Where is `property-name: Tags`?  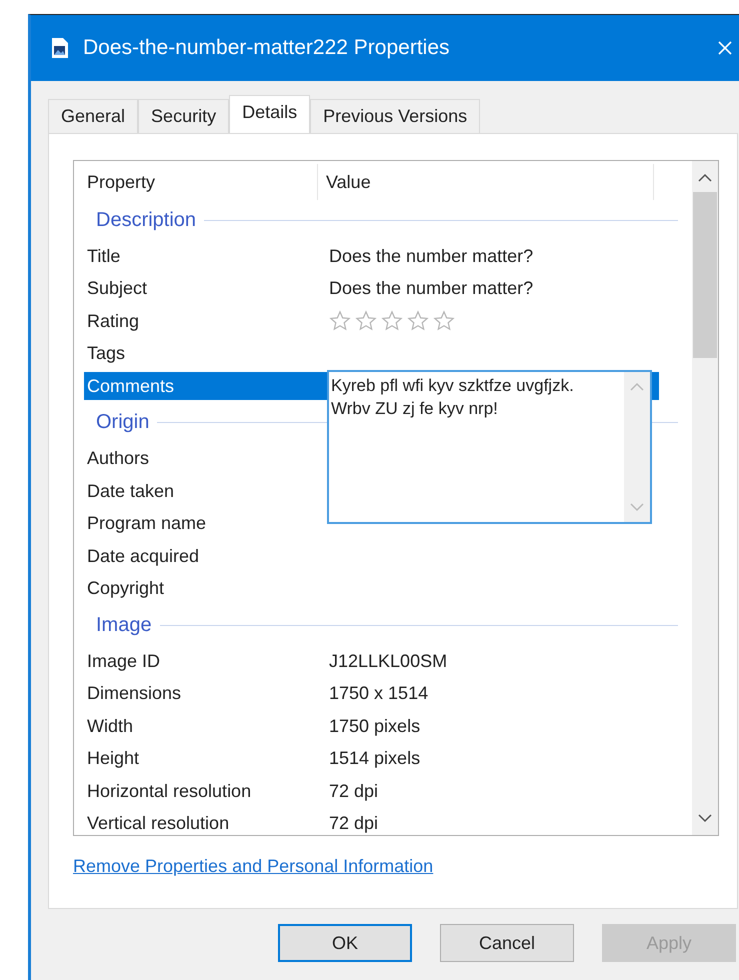 property-name: Tags is located at coordinates (206, 354).